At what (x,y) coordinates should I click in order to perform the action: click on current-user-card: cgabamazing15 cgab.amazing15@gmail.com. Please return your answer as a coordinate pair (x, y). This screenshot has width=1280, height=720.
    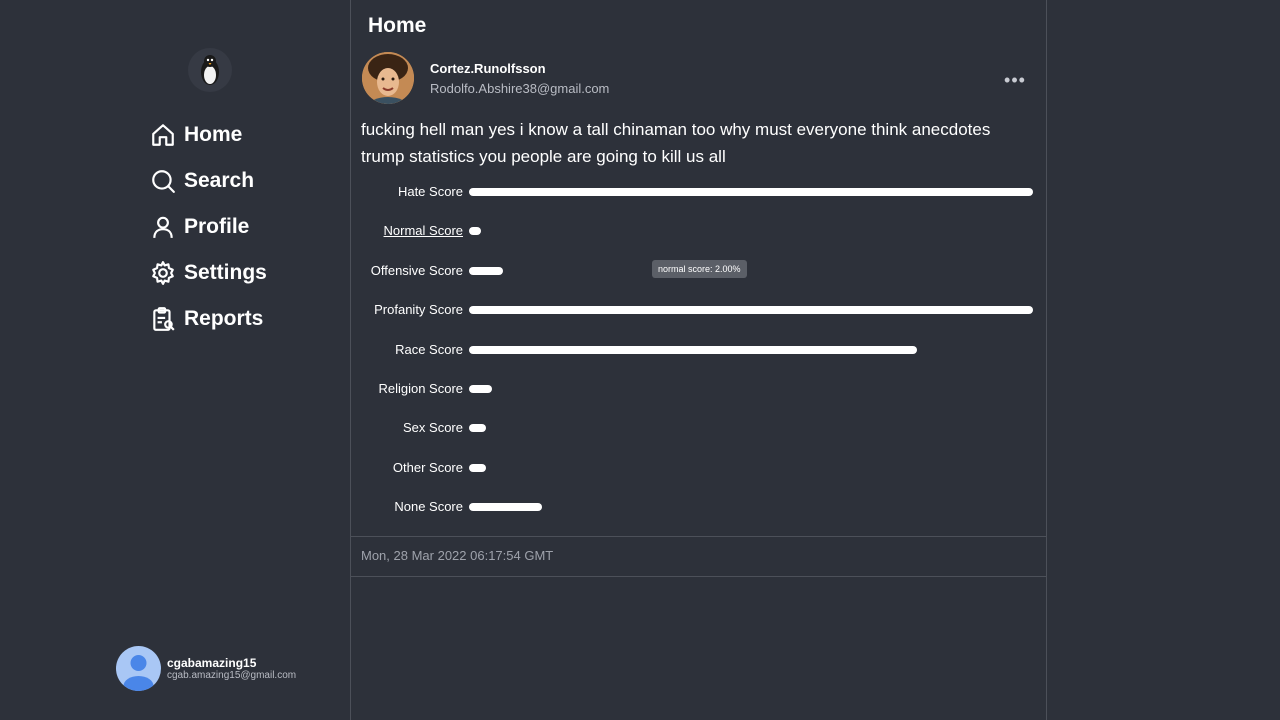
    Looking at the image, I should click on (206, 668).